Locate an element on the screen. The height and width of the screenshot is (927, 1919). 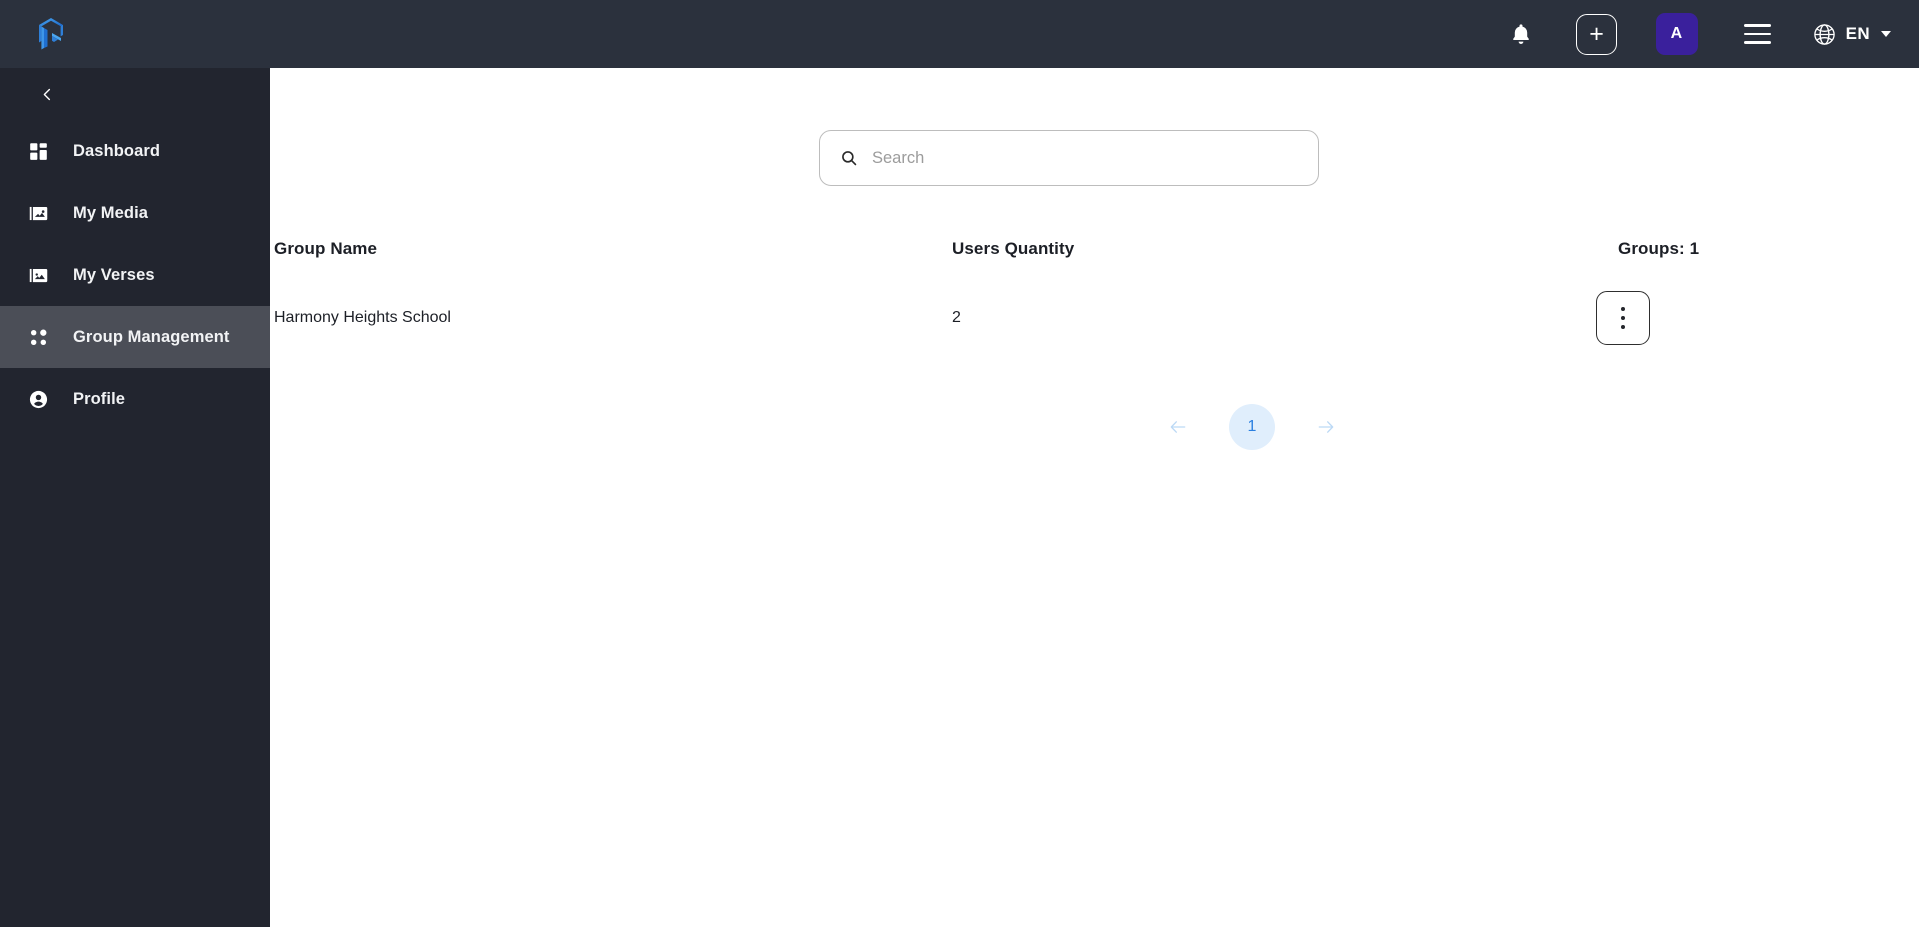
verses-image-icon is located at coordinates (38, 275).